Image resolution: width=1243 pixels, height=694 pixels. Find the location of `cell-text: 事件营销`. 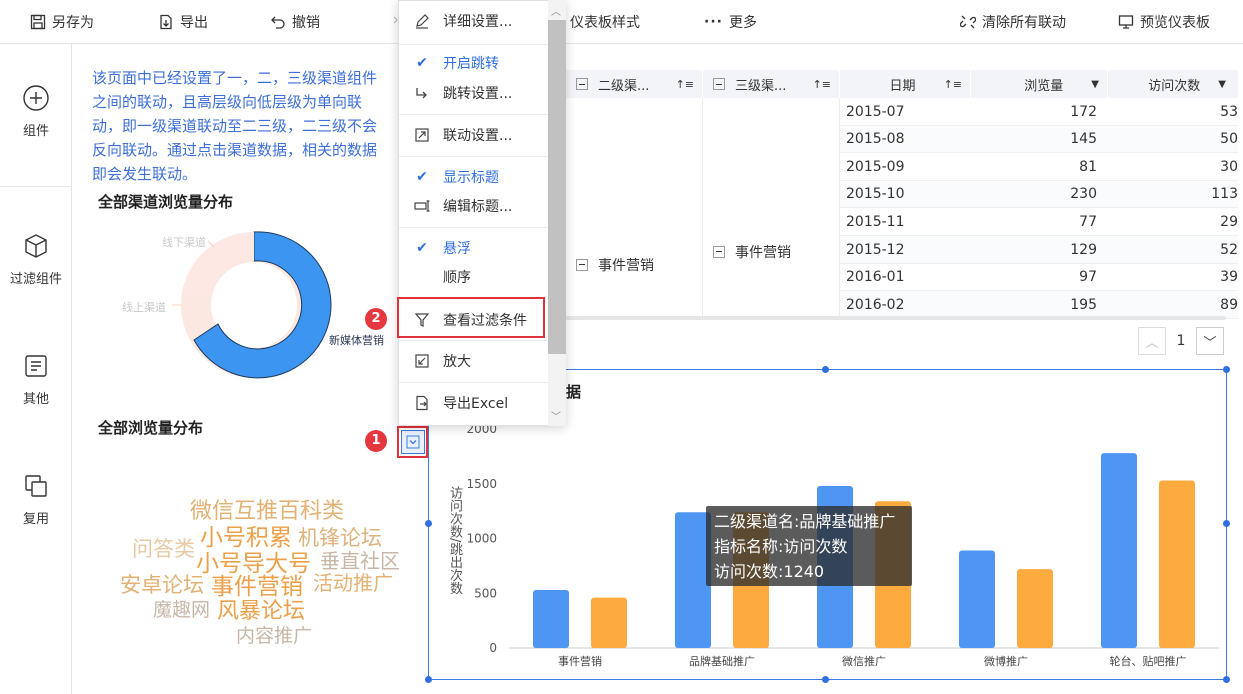

cell-text: 事件营销 is located at coordinates (626, 265).